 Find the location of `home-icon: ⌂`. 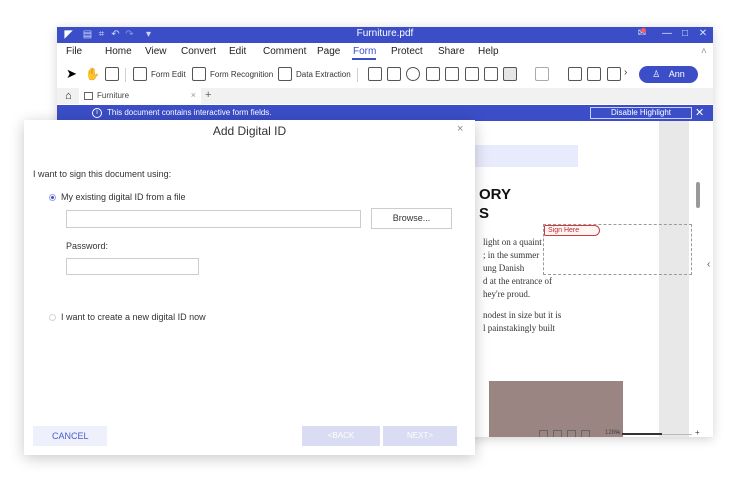

home-icon: ⌂ is located at coordinates (68, 96).